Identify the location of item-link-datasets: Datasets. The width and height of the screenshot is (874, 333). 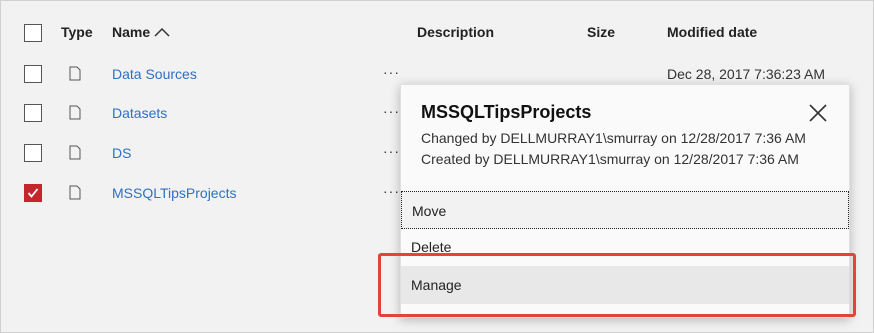
(139, 113).